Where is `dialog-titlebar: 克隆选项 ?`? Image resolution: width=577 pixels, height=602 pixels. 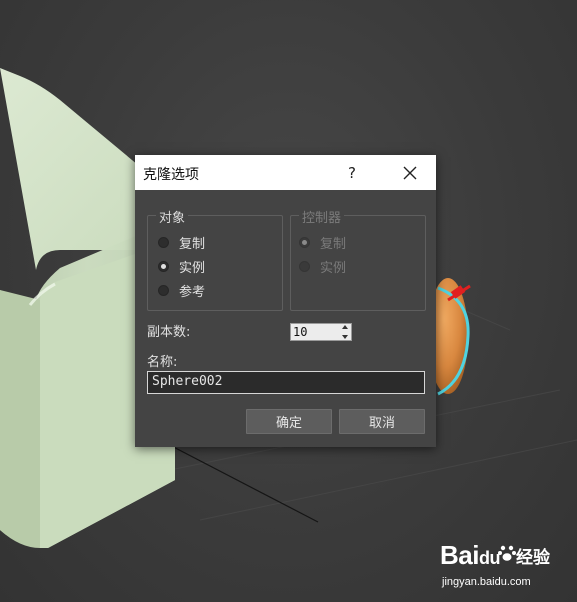
dialog-titlebar: 克隆选项 ? is located at coordinates (285, 172).